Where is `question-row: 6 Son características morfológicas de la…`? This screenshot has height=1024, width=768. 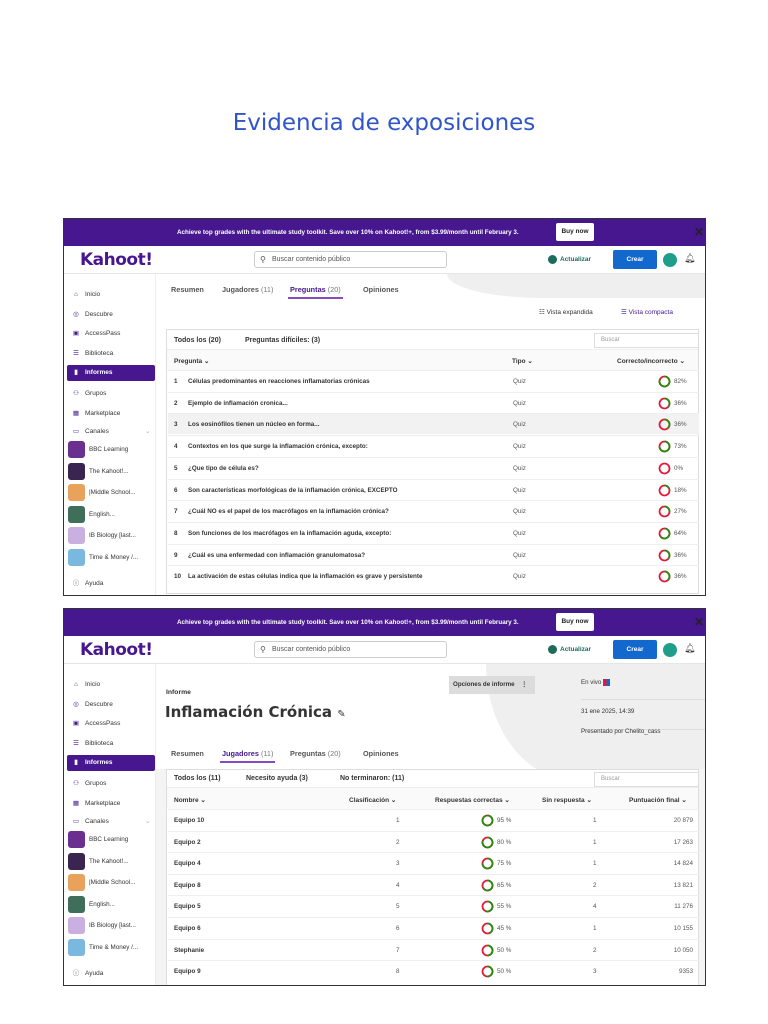 question-row: 6 Son características morfológicas de la… is located at coordinates (433, 489).